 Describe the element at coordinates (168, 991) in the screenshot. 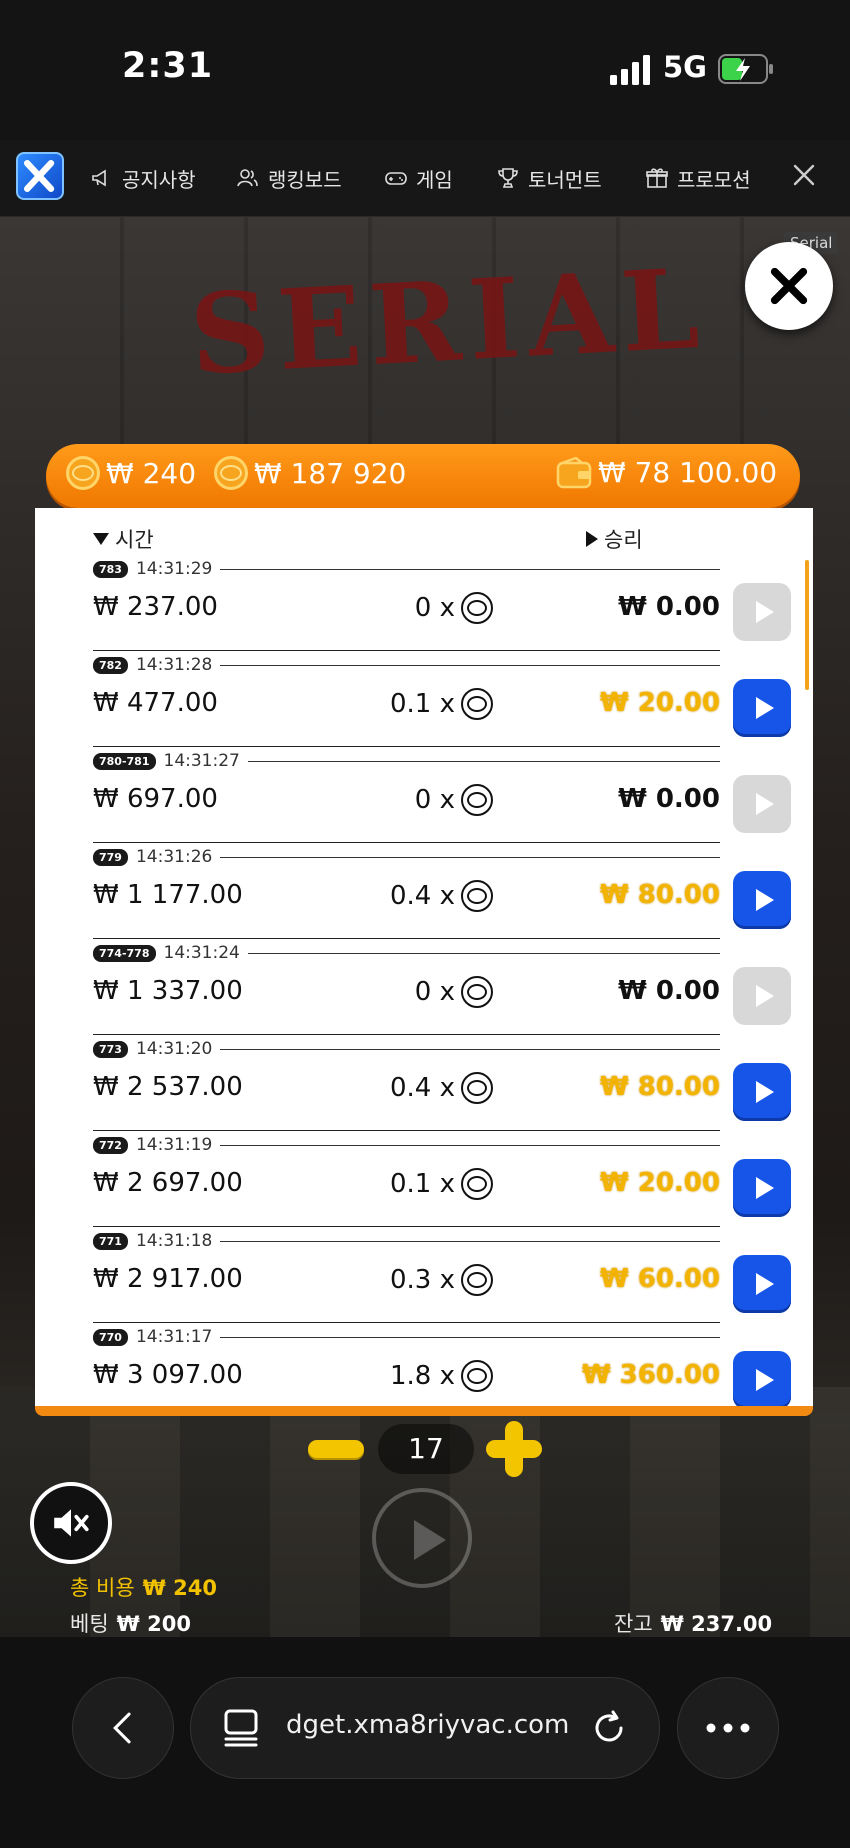

I see `round-balance: ₩ 1 337.00` at that location.